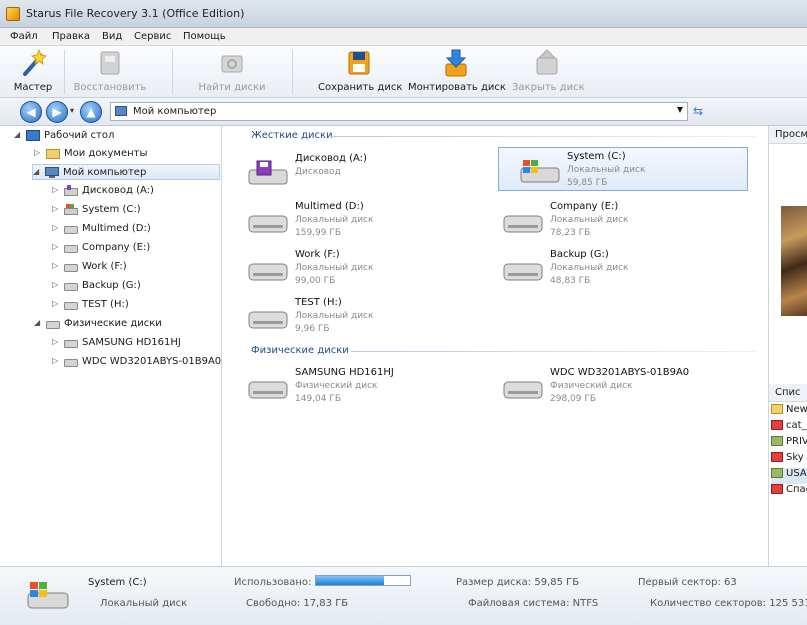 The width and height of the screenshot is (807, 625). I want to click on hard-disks-header: Жесткие диски, so click(292, 135).